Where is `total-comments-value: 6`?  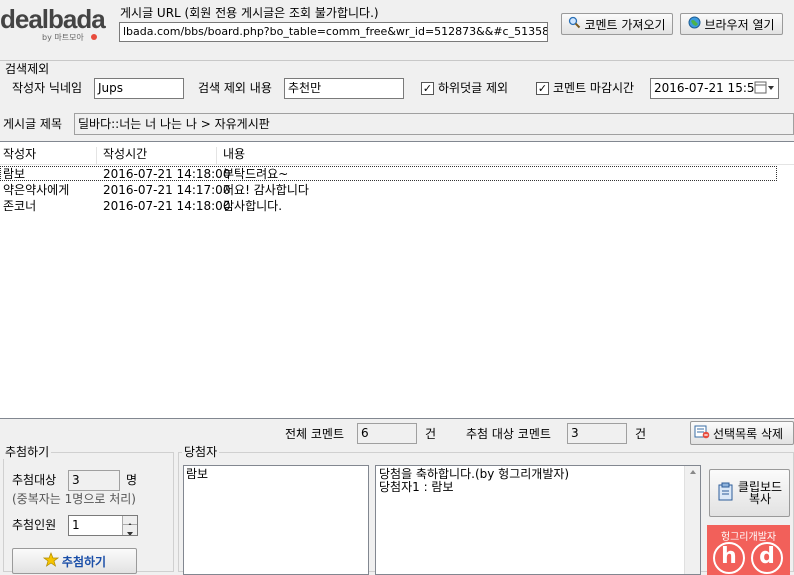 total-comments-value: 6 is located at coordinates (387, 433).